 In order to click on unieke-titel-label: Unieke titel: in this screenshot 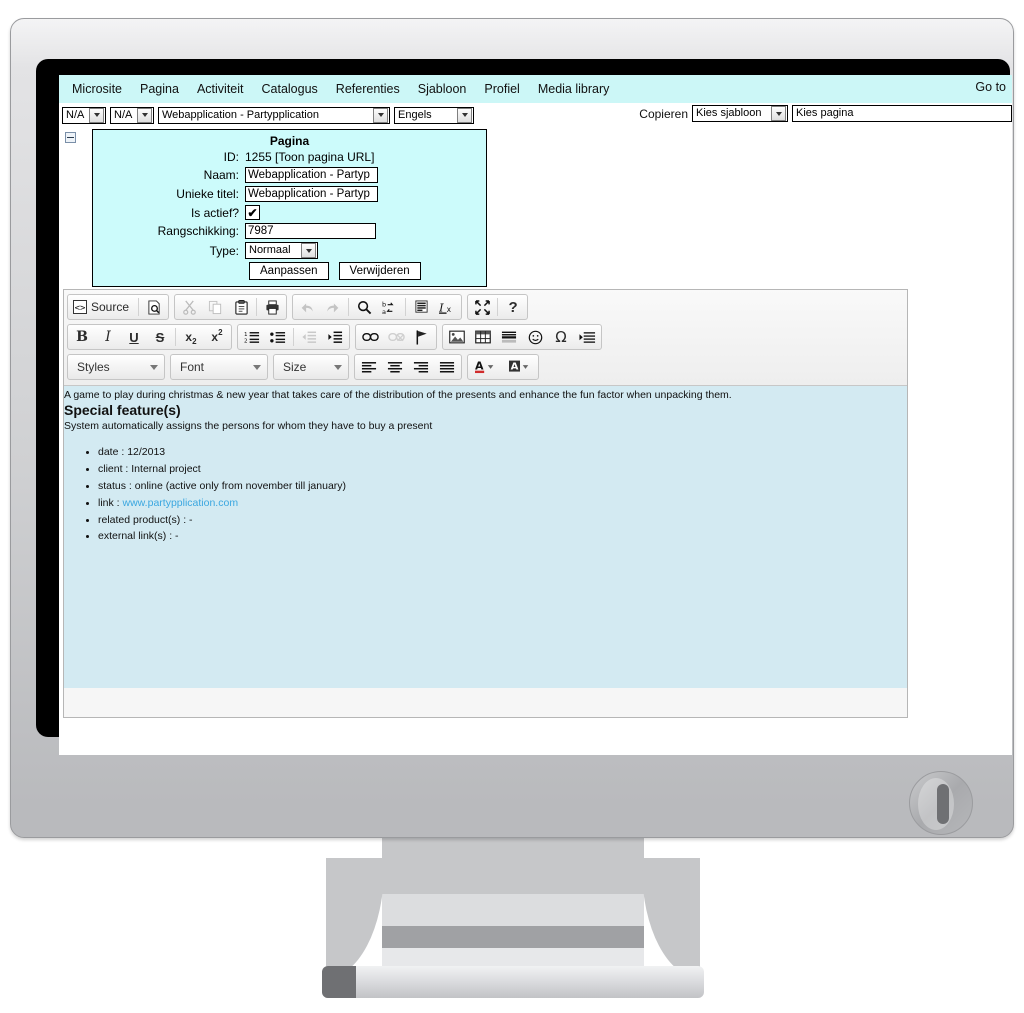, I will do `click(207, 194)`.